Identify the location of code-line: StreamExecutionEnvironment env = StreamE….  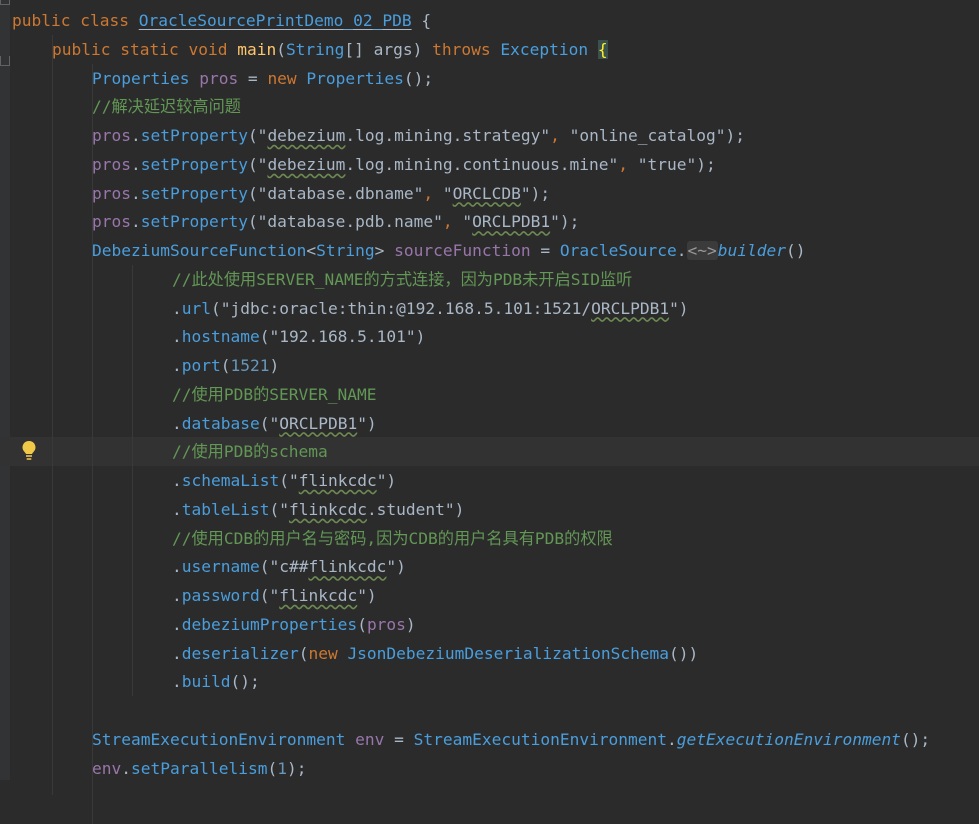
(495, 739).